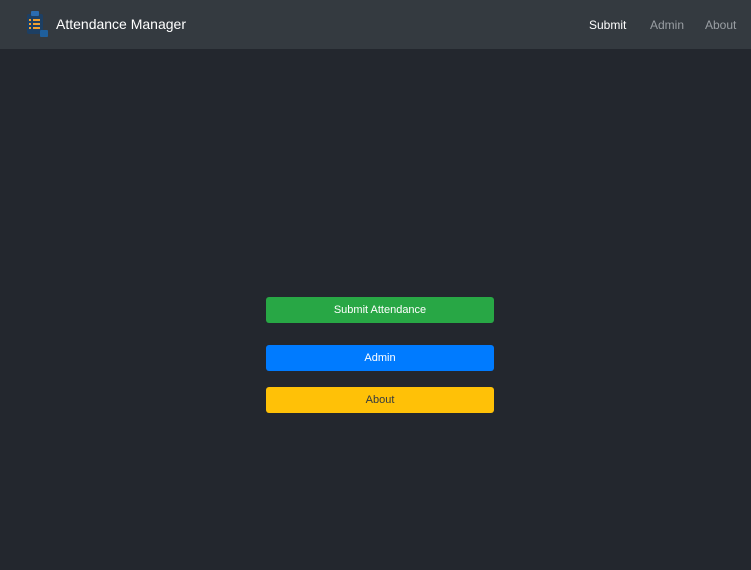 The width and height of the screenshot is (751, 570). What do you see at coordinates (667, 25) in the screenshot?
I see `nav-link-admin: Admin` at bounding box center [667, 25].